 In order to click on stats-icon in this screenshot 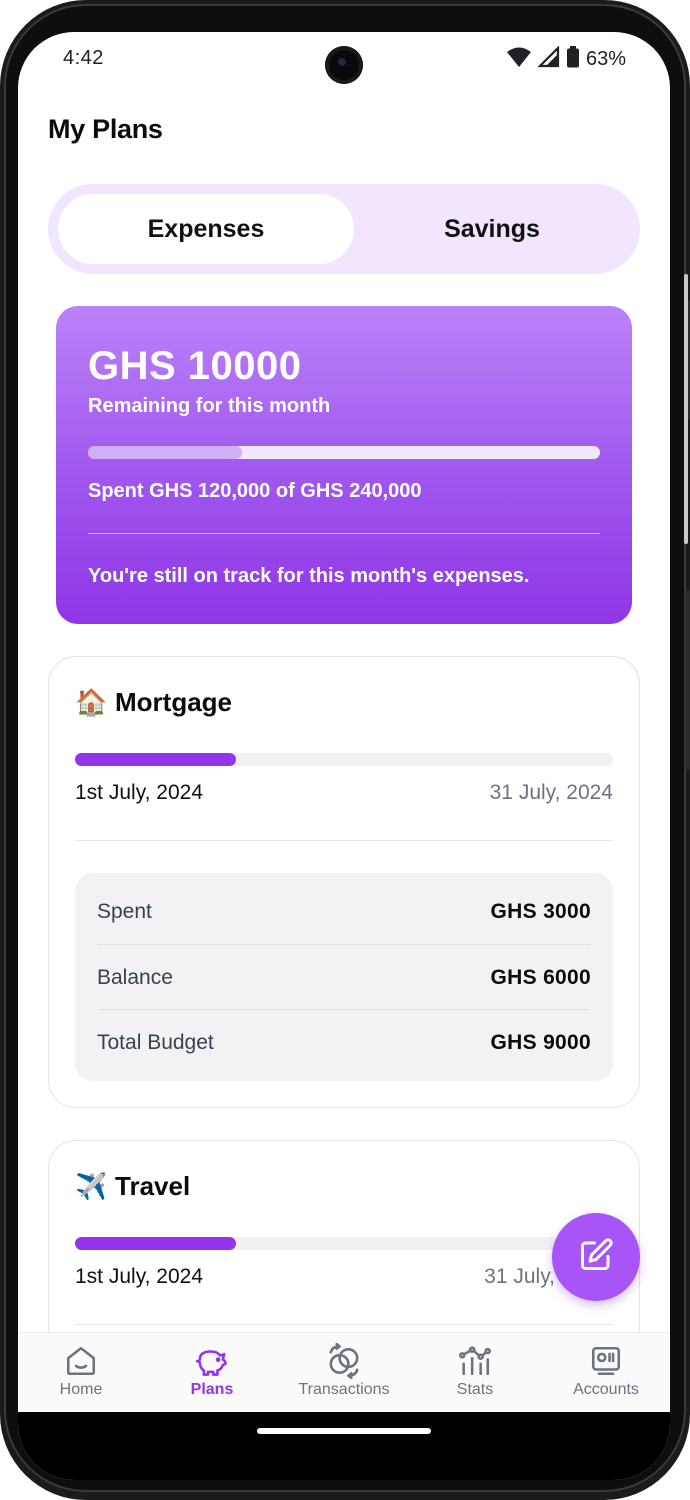, I will do `click(475, 1361)`.